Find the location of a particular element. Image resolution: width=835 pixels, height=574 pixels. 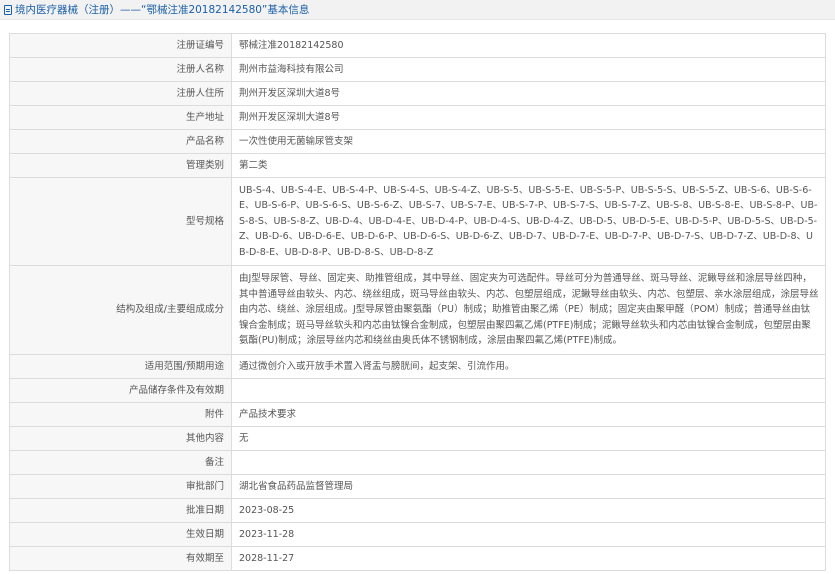

table-row: 备注 is located at coordinates (417, 462).